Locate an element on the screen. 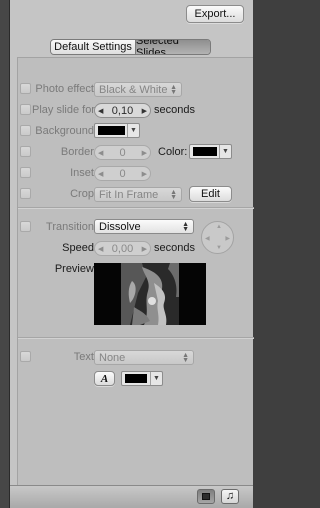  border-color-swatch is located at coordinates (205, 151).